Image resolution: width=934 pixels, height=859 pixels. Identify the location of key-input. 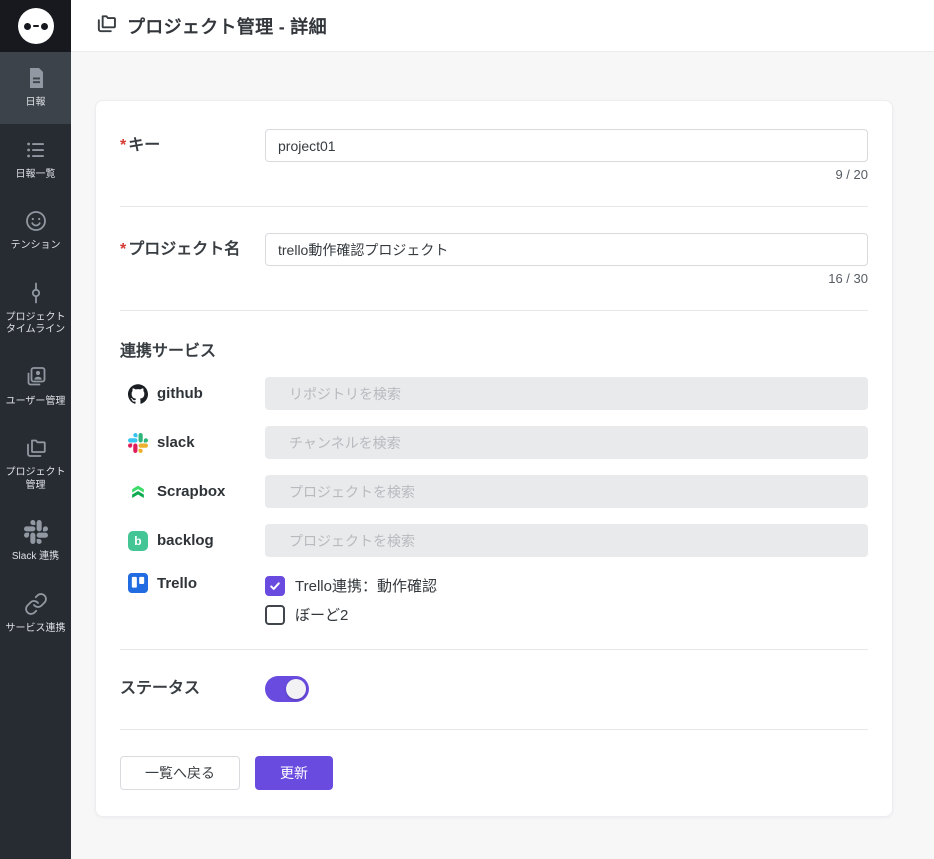
(566, 145).